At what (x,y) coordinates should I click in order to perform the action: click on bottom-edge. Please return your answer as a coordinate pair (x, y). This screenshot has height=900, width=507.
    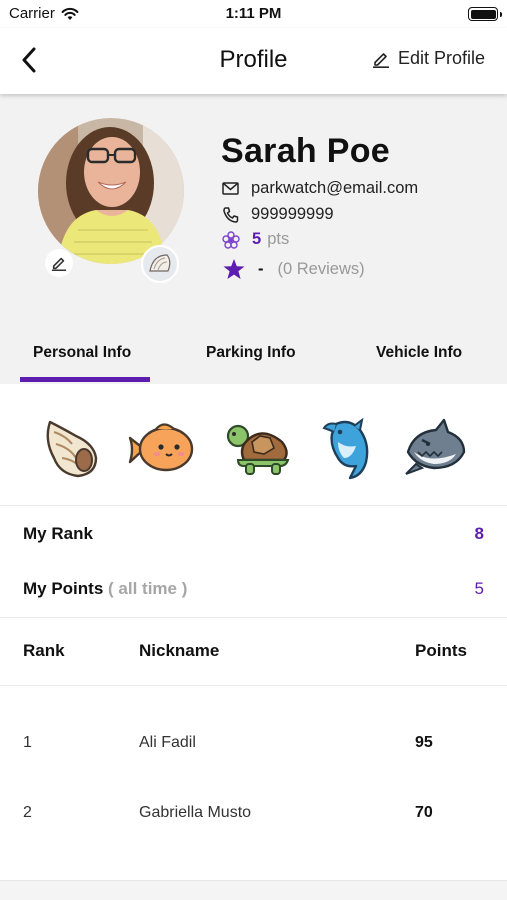
    Looking at the image, I should click on (253, 890).